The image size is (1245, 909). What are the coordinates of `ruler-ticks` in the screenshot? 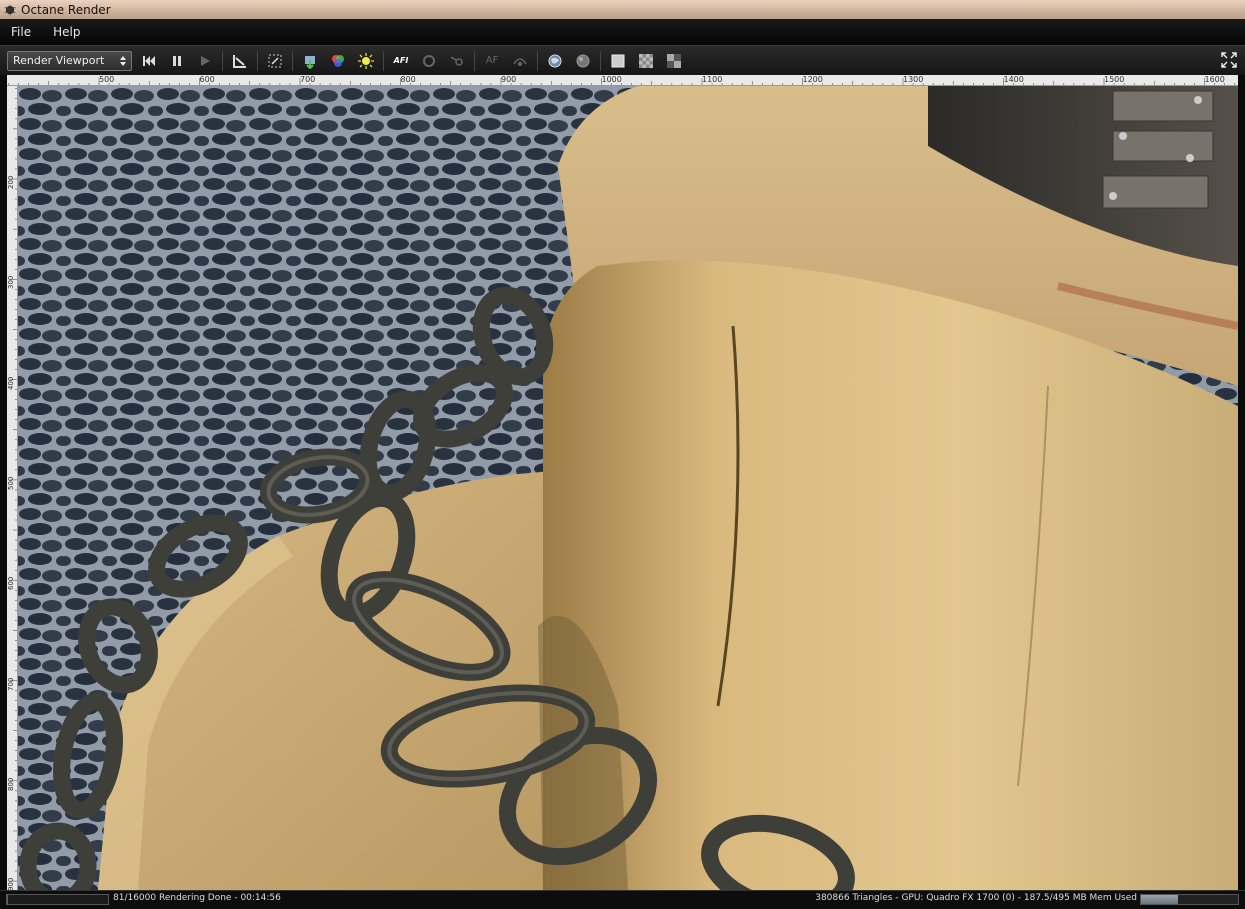 It's located at (621, 81).